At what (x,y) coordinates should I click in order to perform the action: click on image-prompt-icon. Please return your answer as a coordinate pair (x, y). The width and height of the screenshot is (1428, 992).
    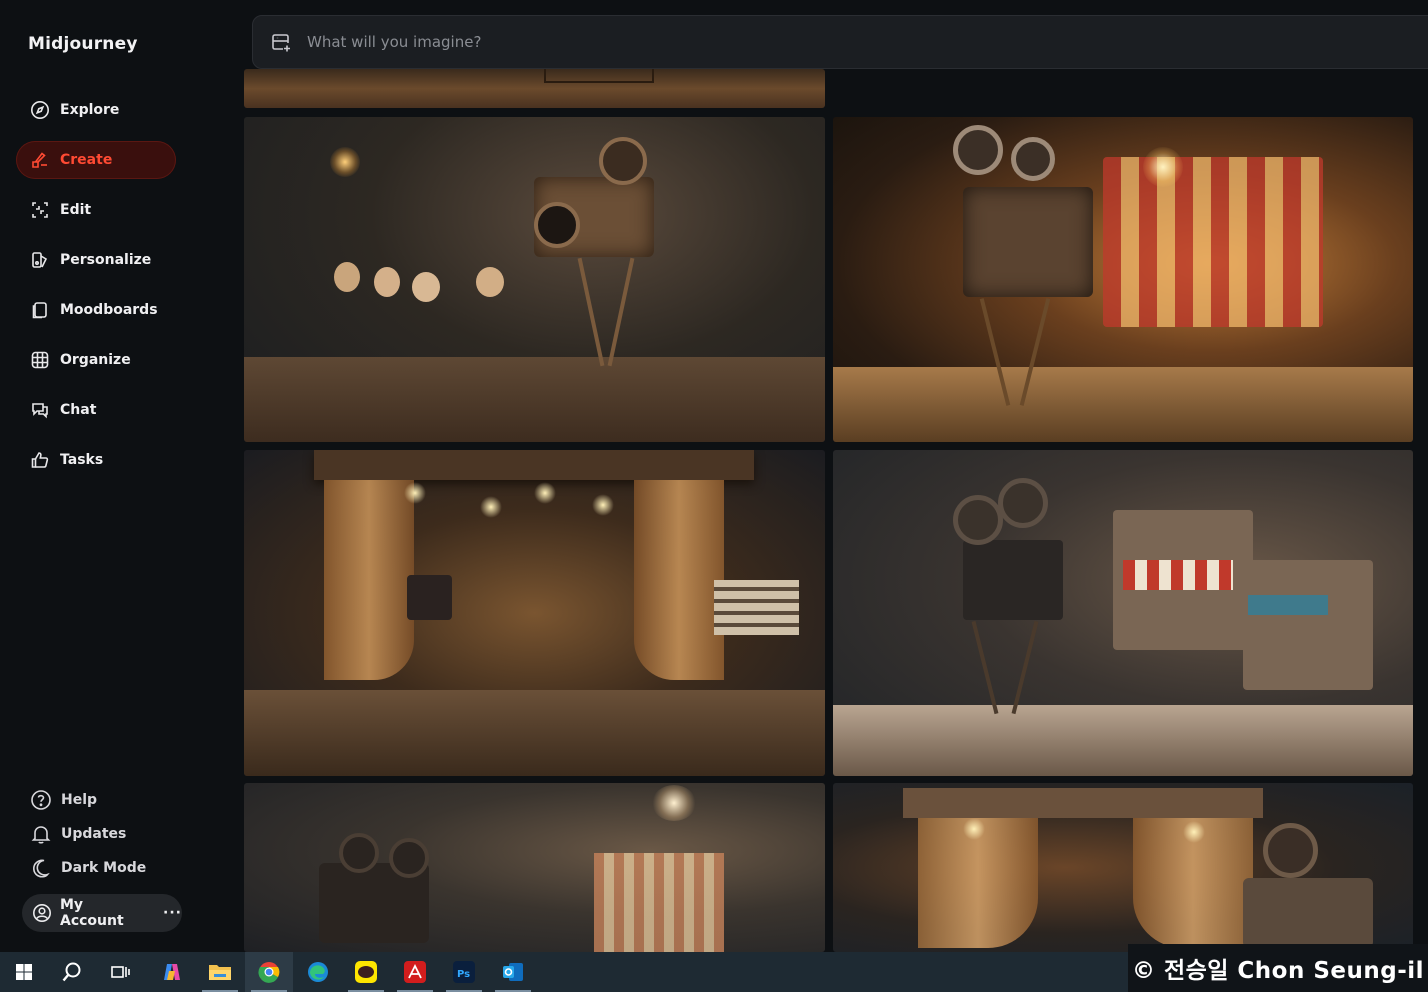
    Looking at the image, I should click on (281, 42).